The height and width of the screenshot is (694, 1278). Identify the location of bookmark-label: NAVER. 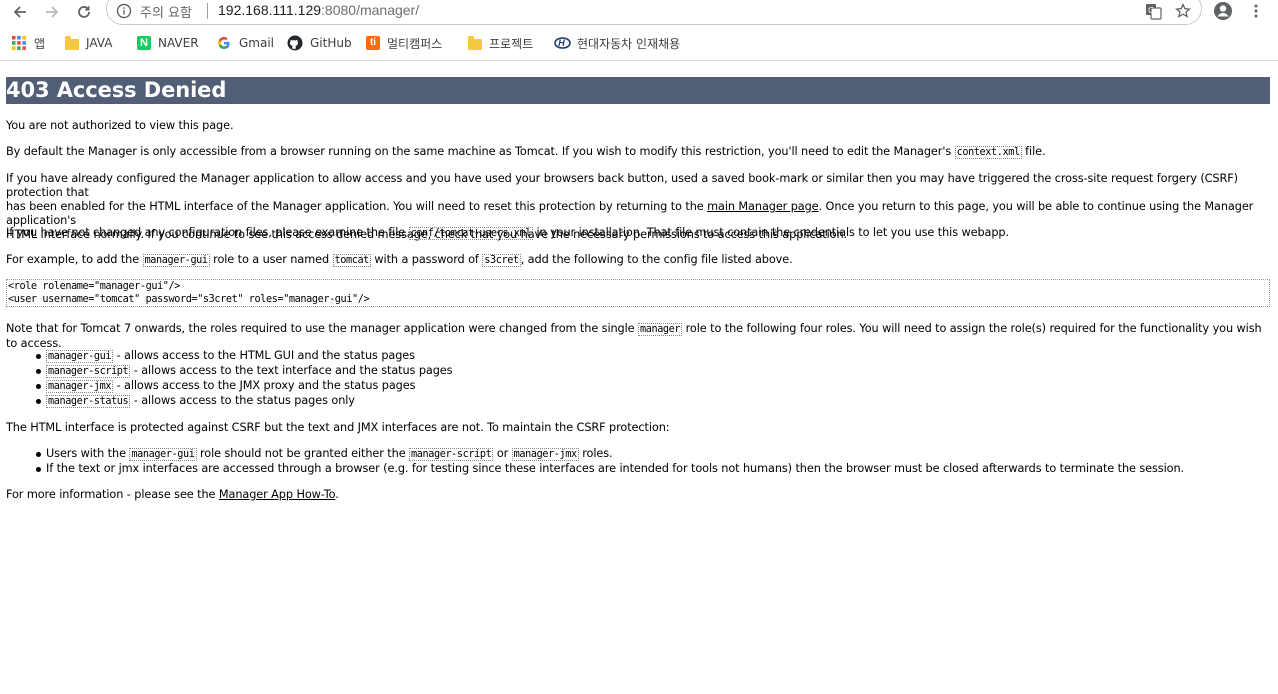
(178, 43).